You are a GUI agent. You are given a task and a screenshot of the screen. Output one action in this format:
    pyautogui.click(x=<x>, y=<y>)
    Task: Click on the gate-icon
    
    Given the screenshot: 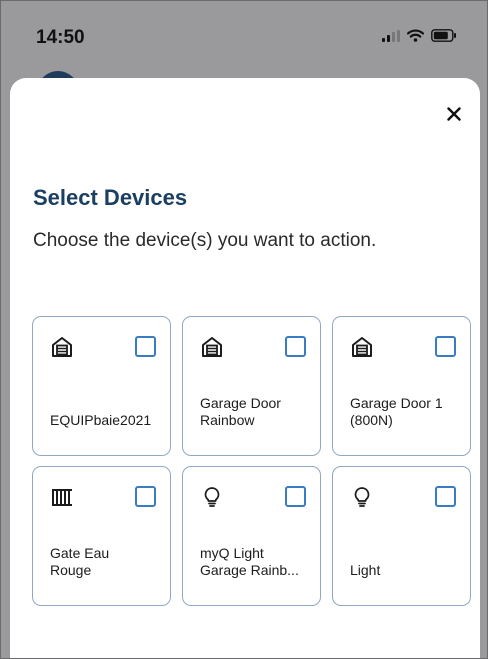 What is the action you would take?
    pyautogui.click(x=62, y=497)
    